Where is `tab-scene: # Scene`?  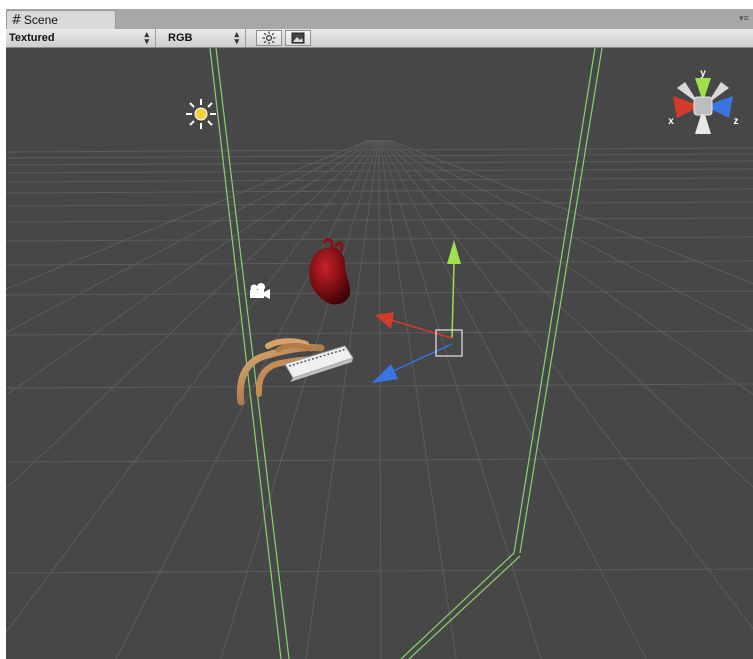
tab-scene: # Scene is located at coordinates (61, 19).